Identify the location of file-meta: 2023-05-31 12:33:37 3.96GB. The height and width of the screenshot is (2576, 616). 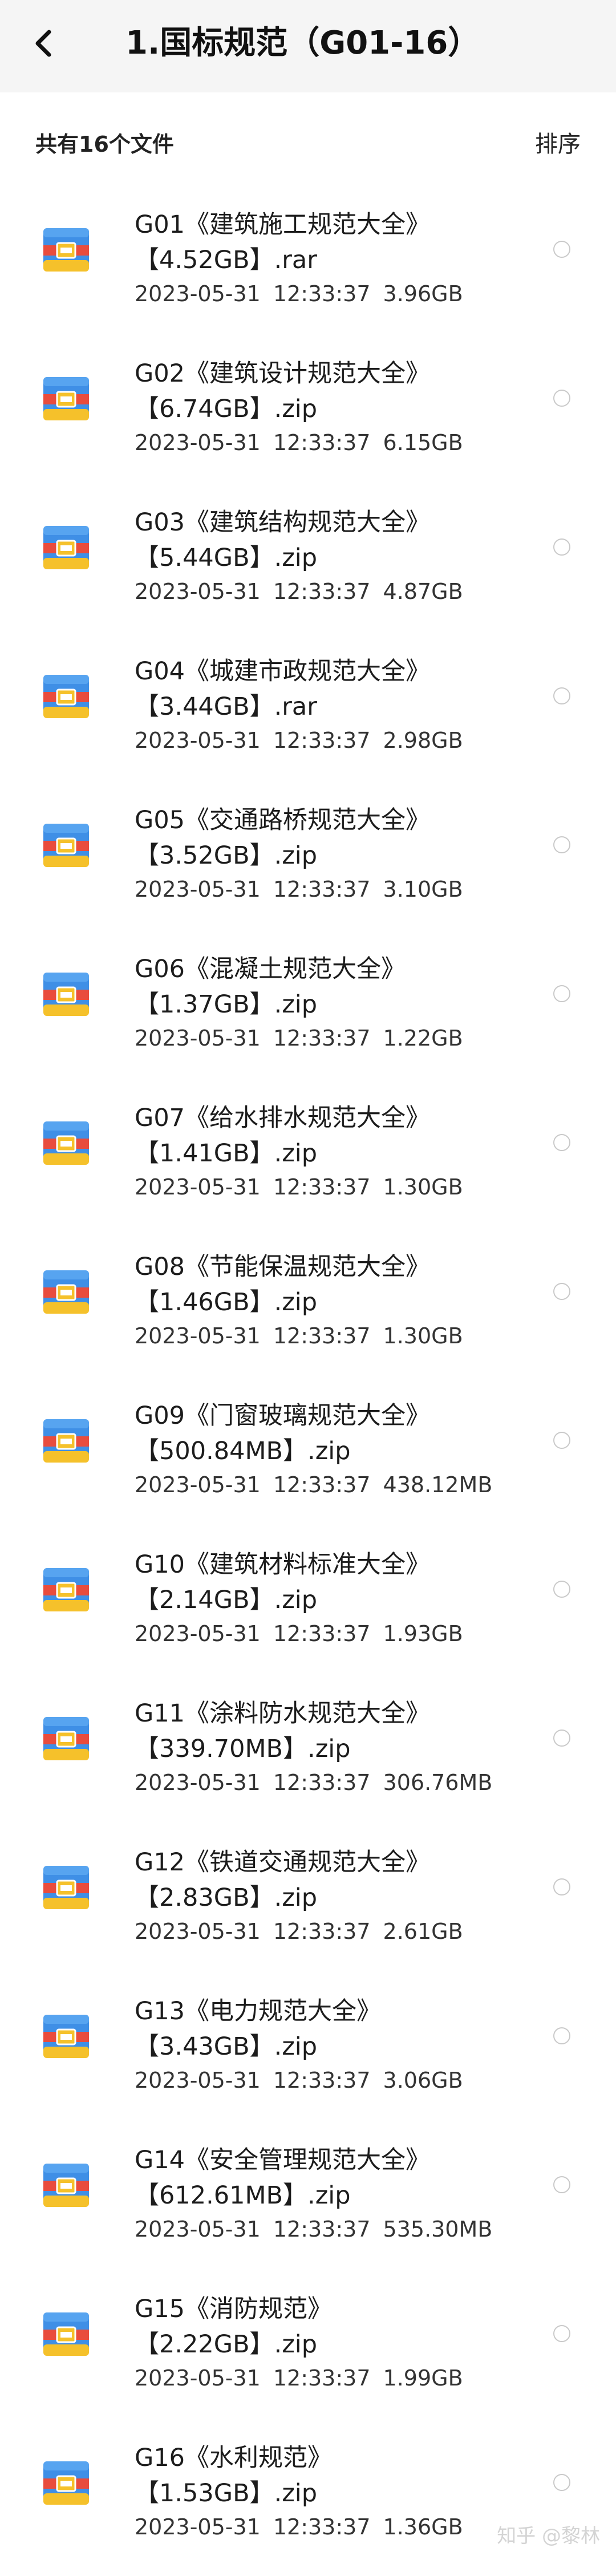
(306, 293).